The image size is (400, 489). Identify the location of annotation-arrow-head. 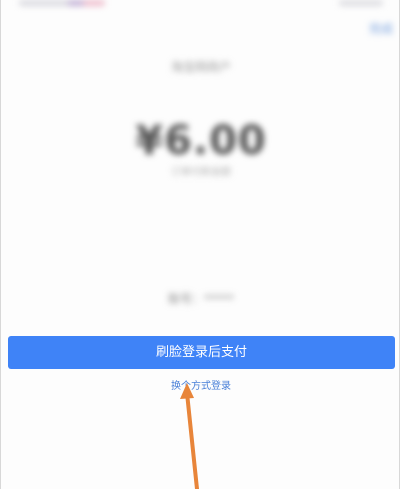
(187, 391).